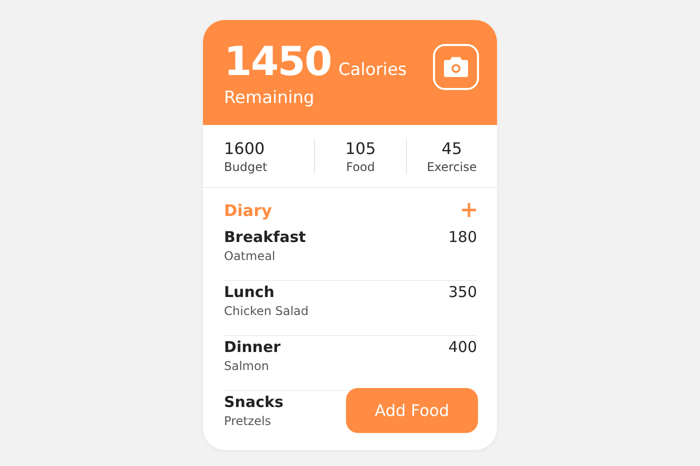 This screenshot has height=466, width=700. Describe the element at coordinates (278, 62) in the screenshot. I see `calories-value: 1450` at that location.